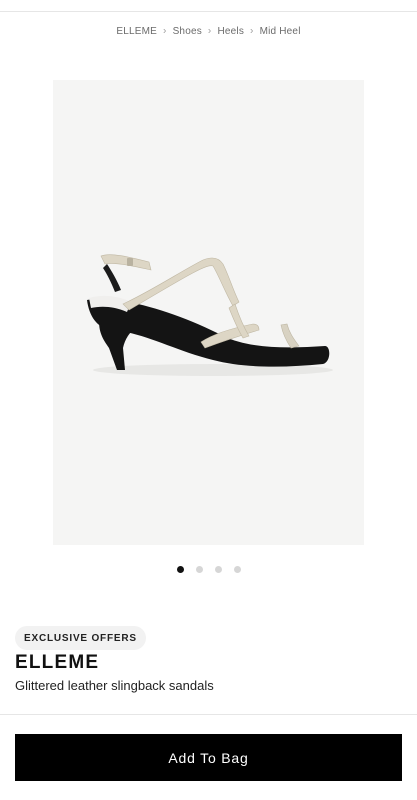  What do you see at coordinates (80, 638) in the screenshot?
I see `exclusive-offers-badge: EXCLUSIVE OFFERS` at bounding box center [80, 638].